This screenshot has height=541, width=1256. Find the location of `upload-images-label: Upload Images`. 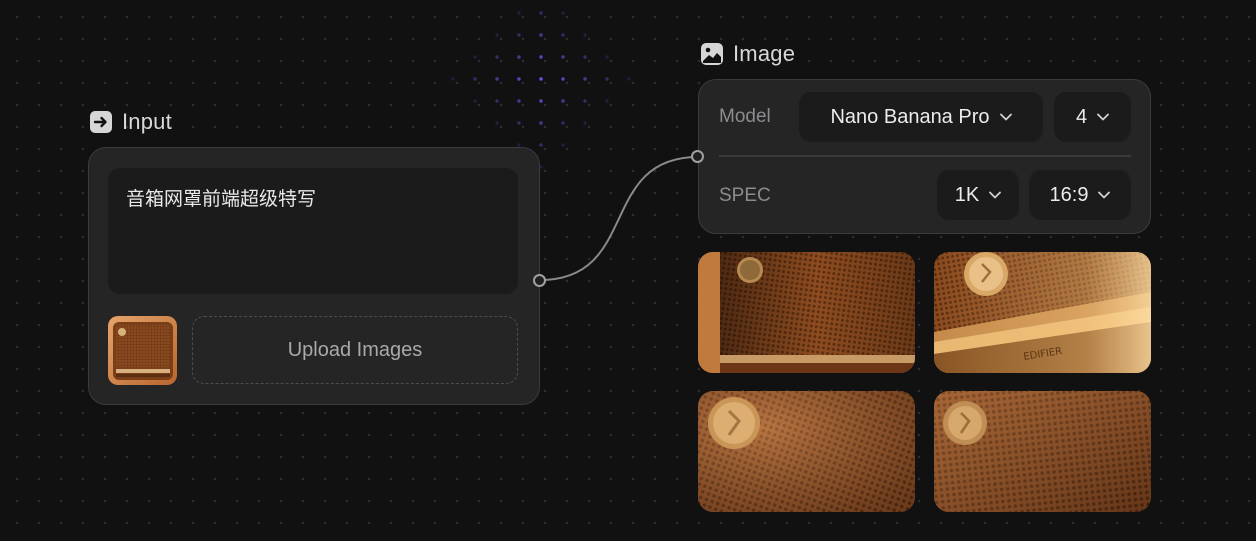

upload-images-label: Upload Images is located at coordinates (355, 349).